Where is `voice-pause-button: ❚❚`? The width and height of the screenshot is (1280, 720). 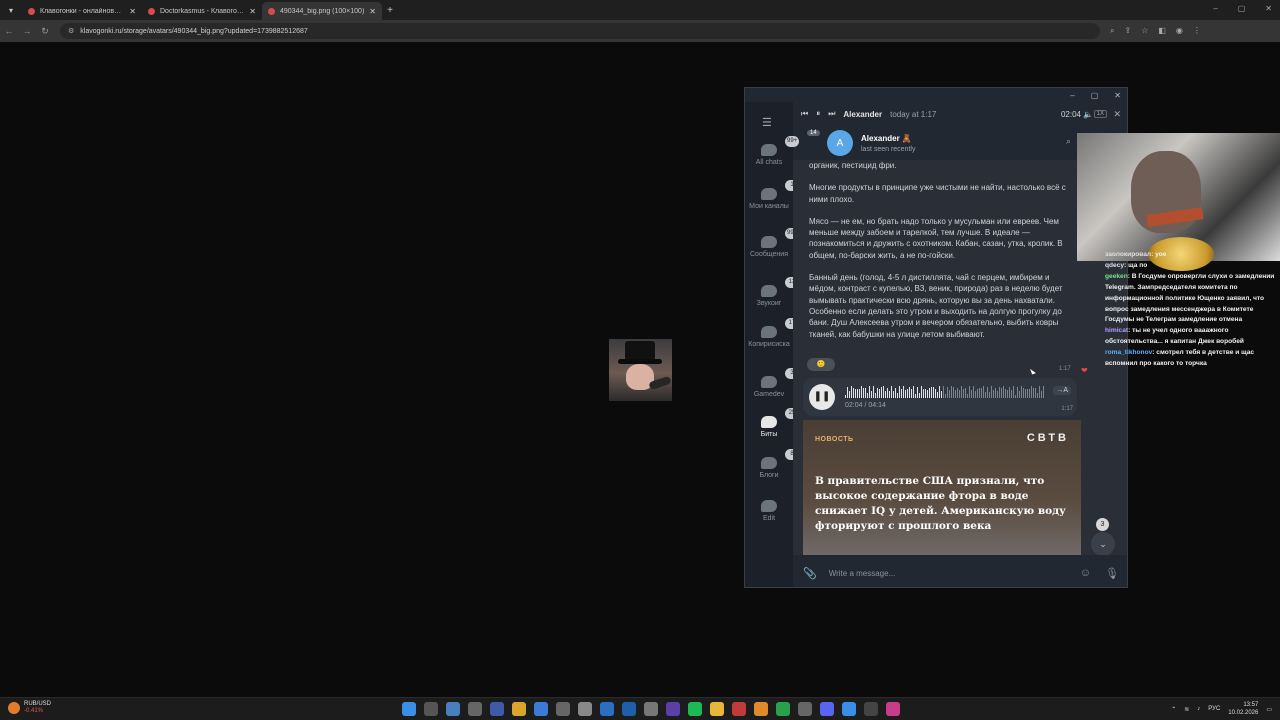 voice-pause-button: ❚❚ is located at coordinates (822, 397).